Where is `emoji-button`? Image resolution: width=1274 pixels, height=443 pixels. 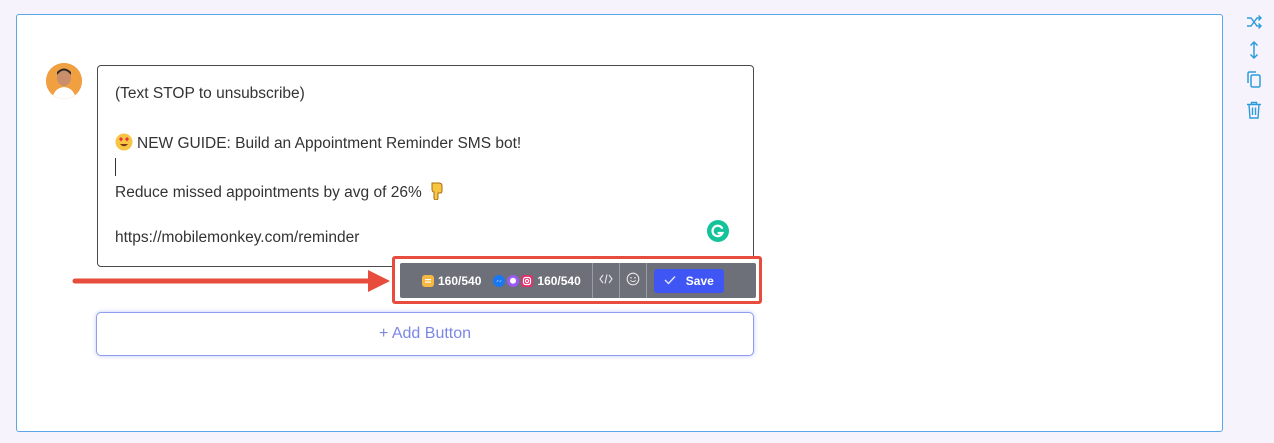 emoji-button is located at coordinates (633, 280).